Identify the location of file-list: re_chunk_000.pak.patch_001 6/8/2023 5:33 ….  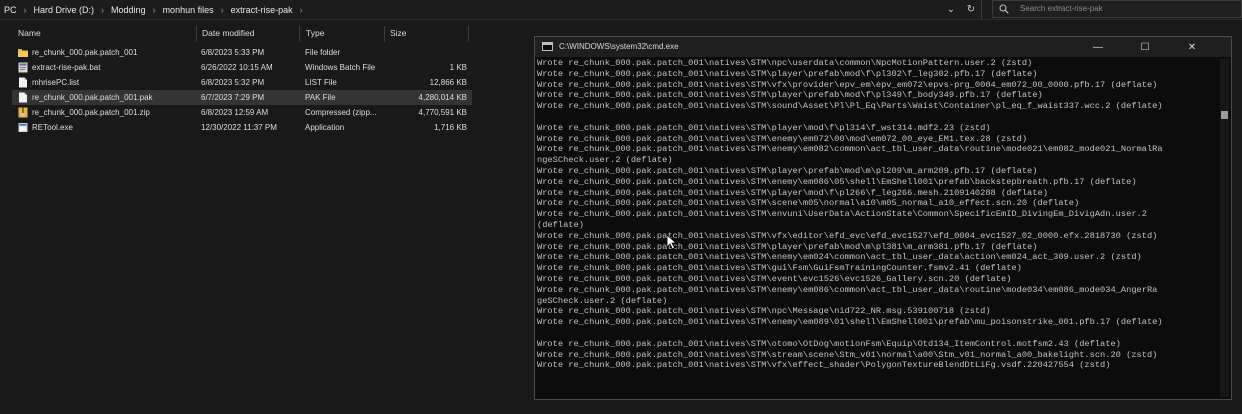
(242, 90).